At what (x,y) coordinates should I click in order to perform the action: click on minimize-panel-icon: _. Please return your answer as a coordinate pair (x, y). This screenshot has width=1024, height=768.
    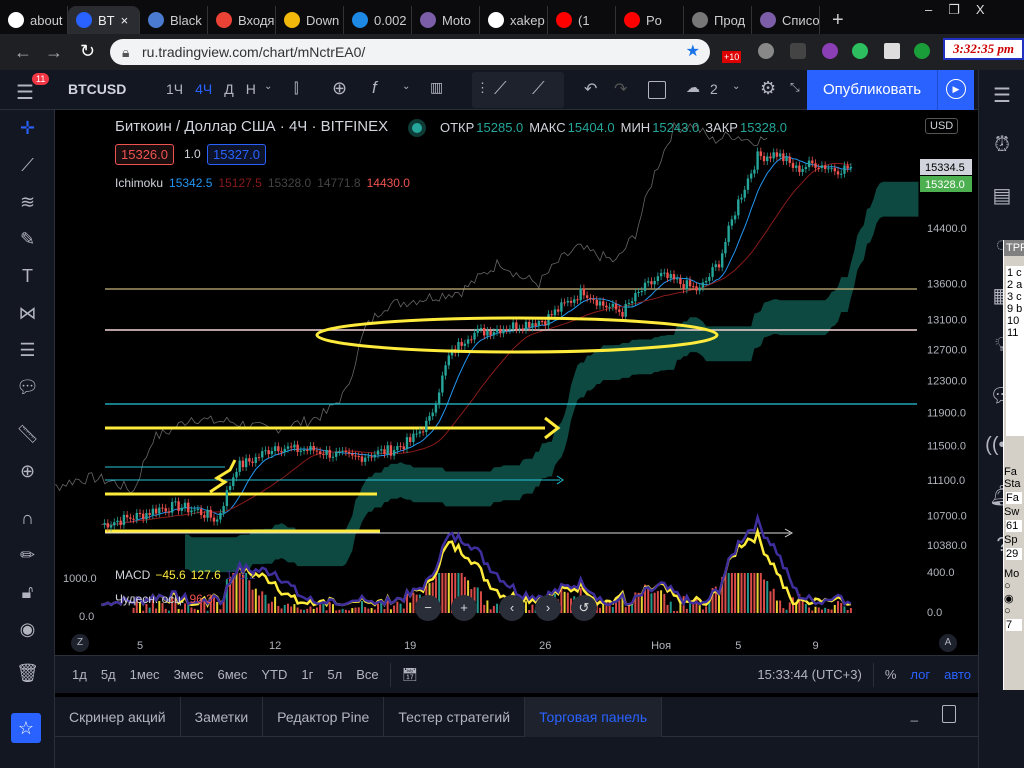
    Looking at the image, I should click on (914, 714).